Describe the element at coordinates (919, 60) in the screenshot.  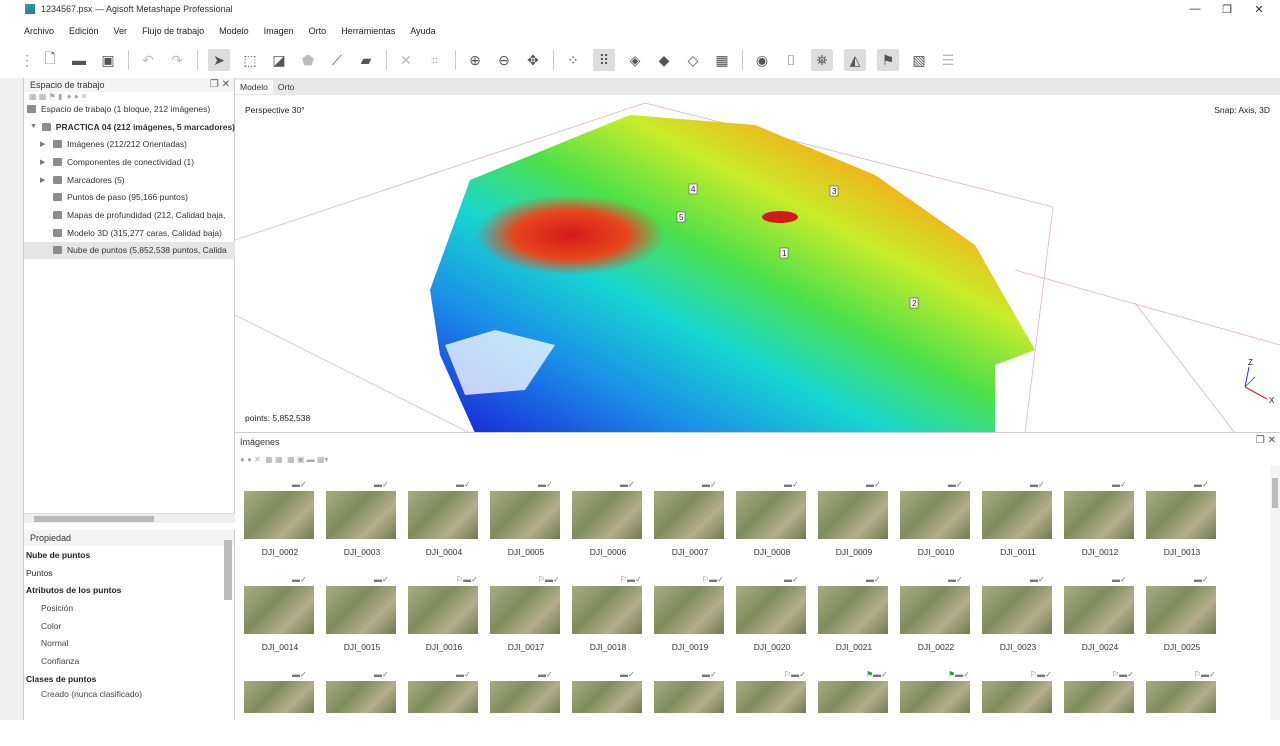
I see `image-view-icon: ▧` at that location.